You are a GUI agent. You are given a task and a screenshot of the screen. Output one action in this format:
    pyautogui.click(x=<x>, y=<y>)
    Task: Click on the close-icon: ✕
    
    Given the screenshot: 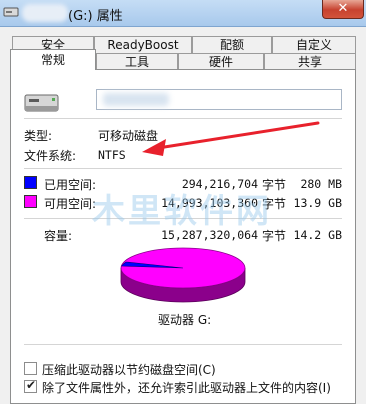 What is the action you would take?
    pyautogui.click(x=343, y=8)
    